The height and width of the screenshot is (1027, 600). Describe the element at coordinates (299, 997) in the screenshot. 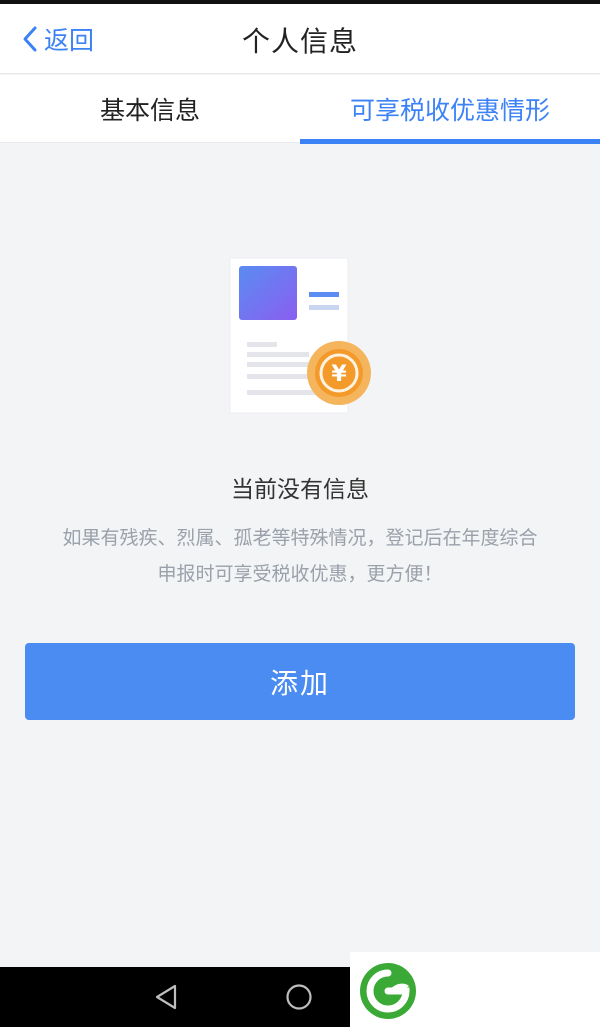

I see `circle-home-icon` at that location.